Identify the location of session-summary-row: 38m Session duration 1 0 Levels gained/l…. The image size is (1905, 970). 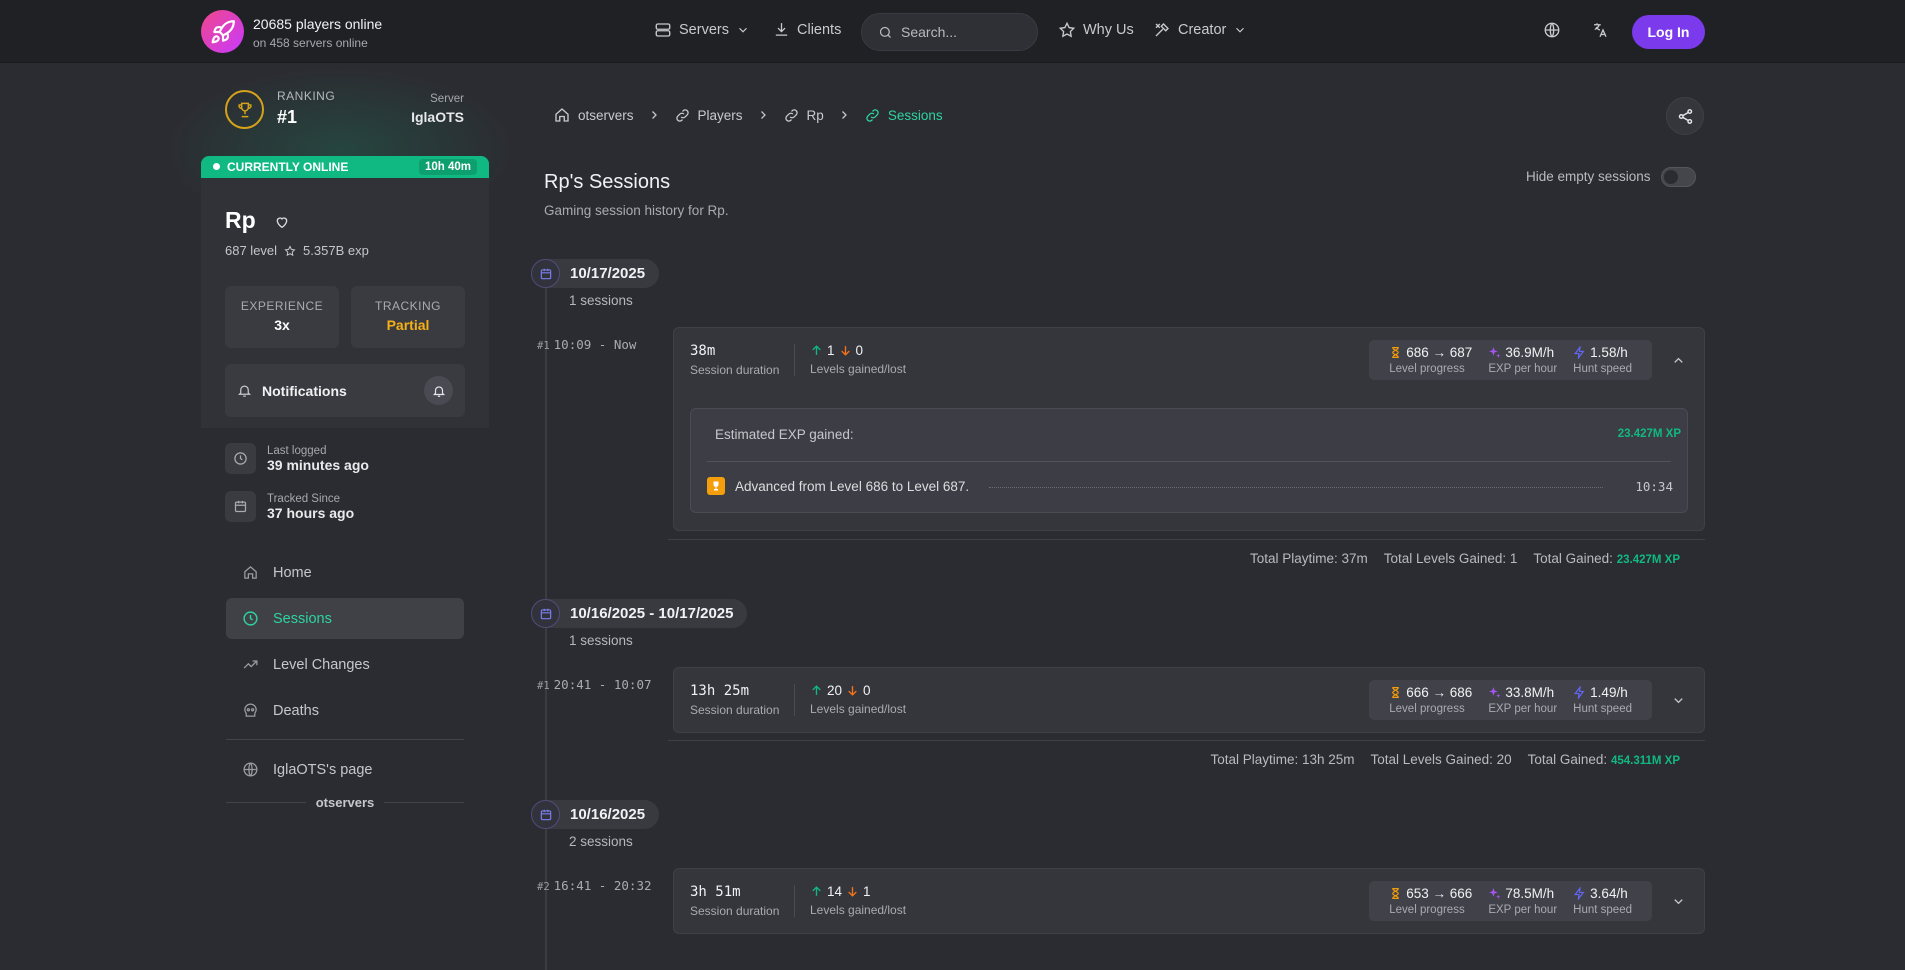
(1189, 360).